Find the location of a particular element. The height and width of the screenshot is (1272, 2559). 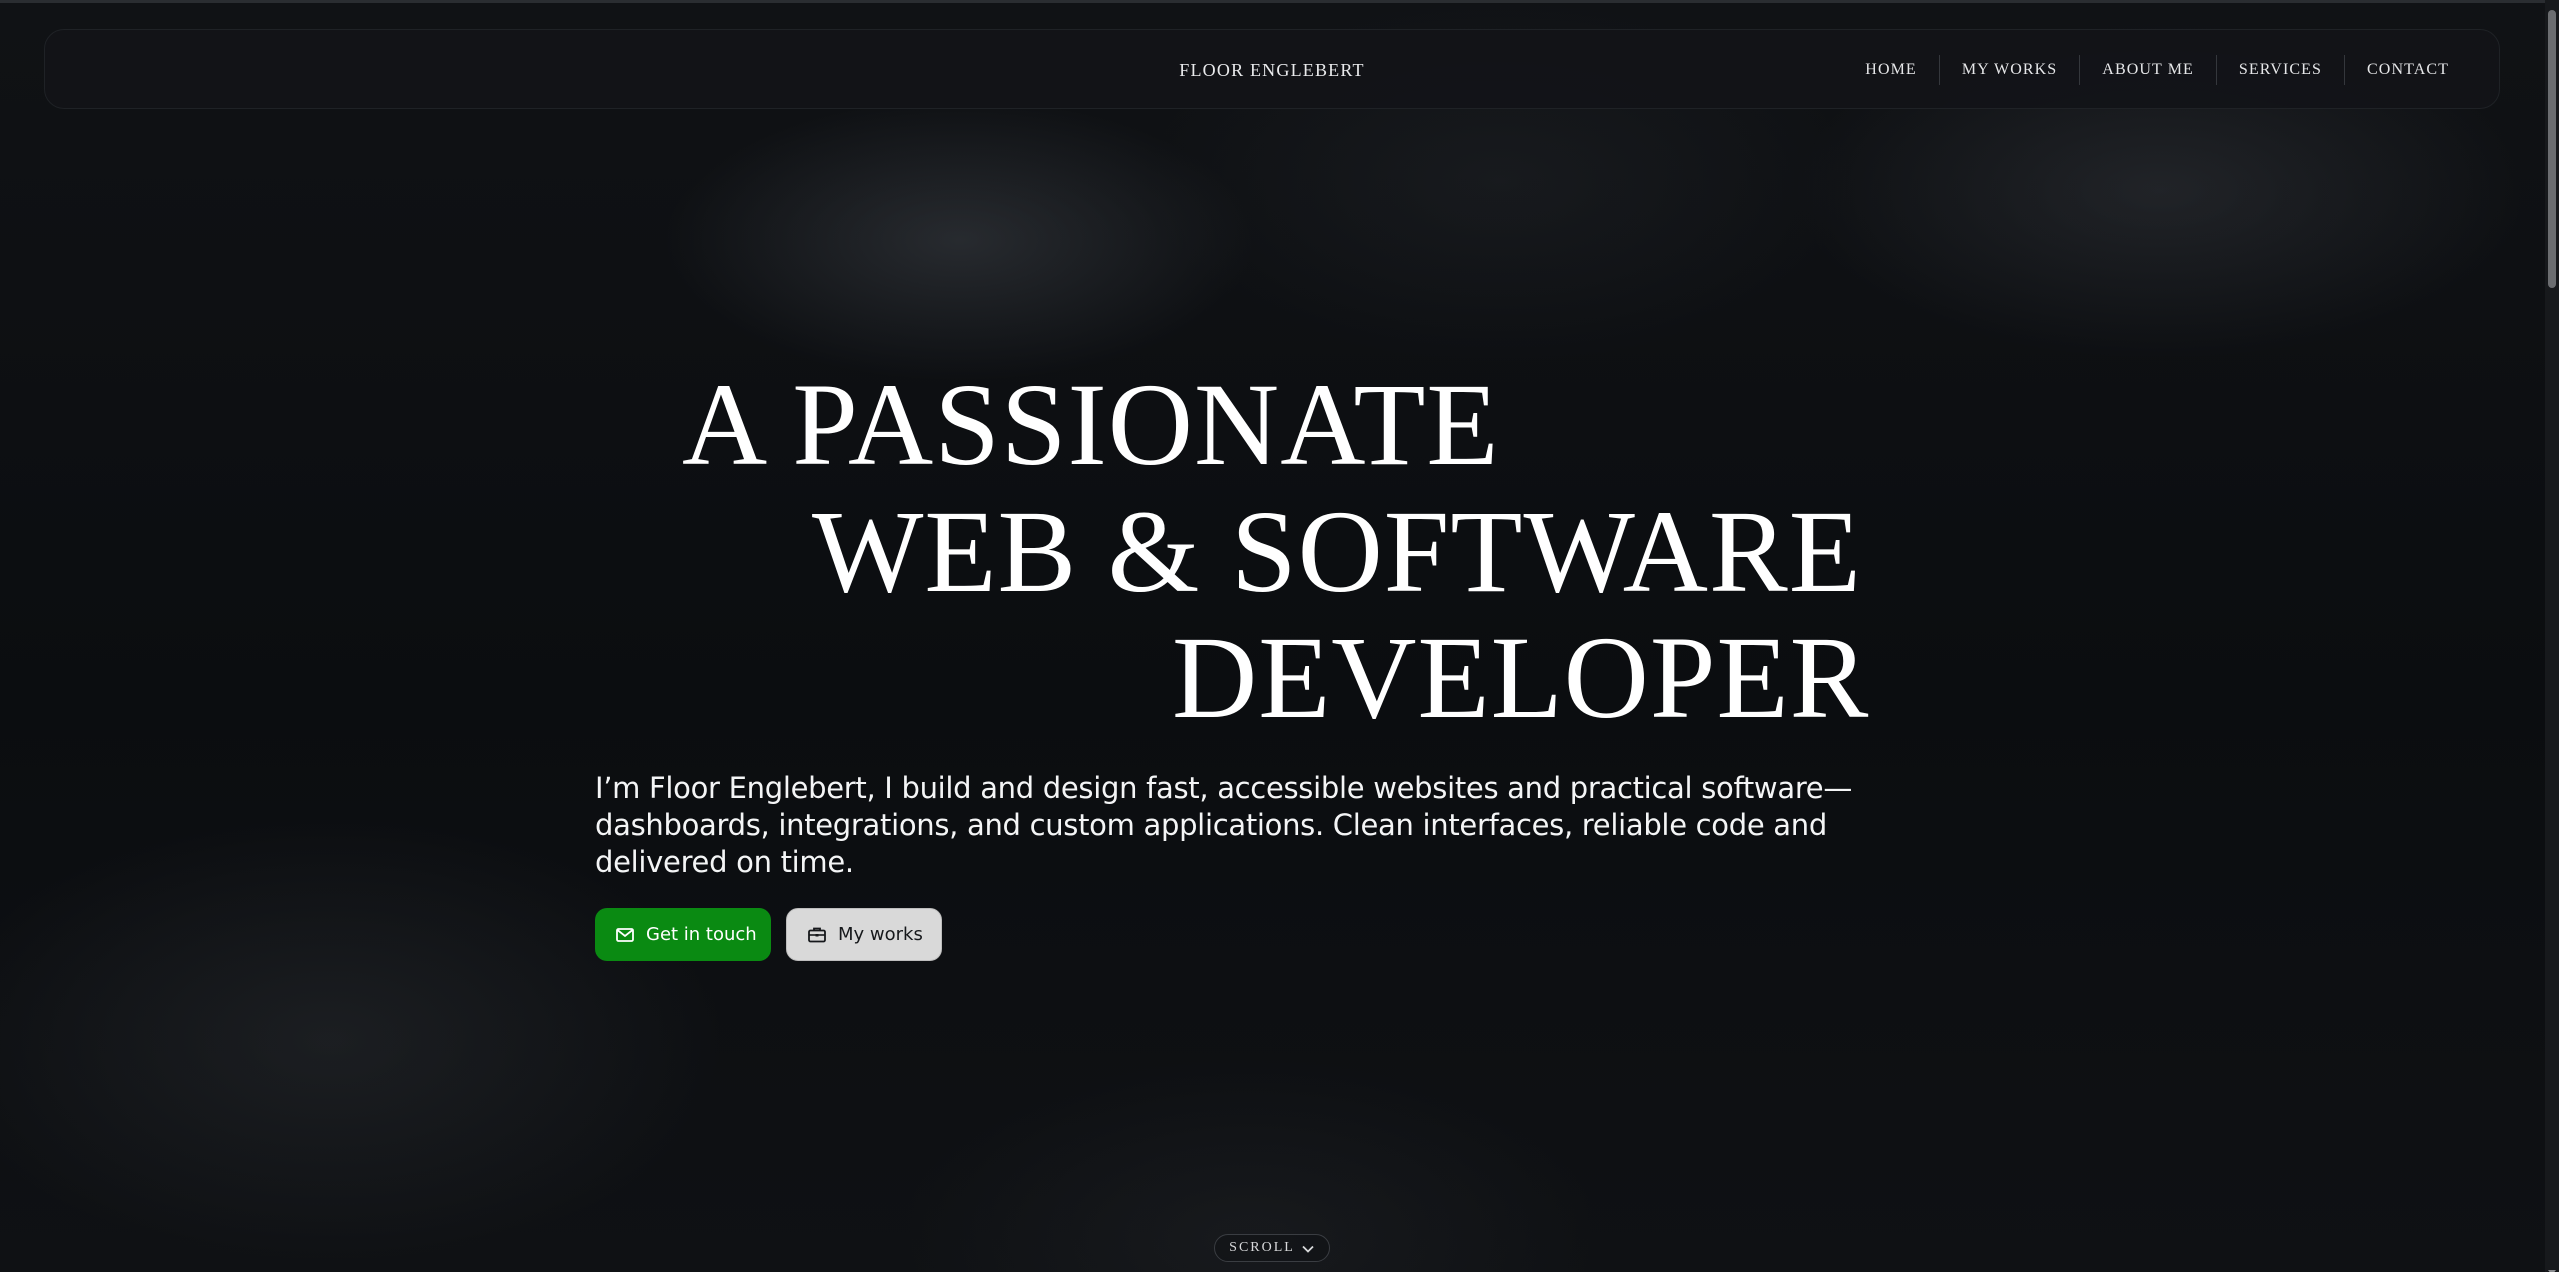

briefcase-icon is located at coordinates (817, 935).